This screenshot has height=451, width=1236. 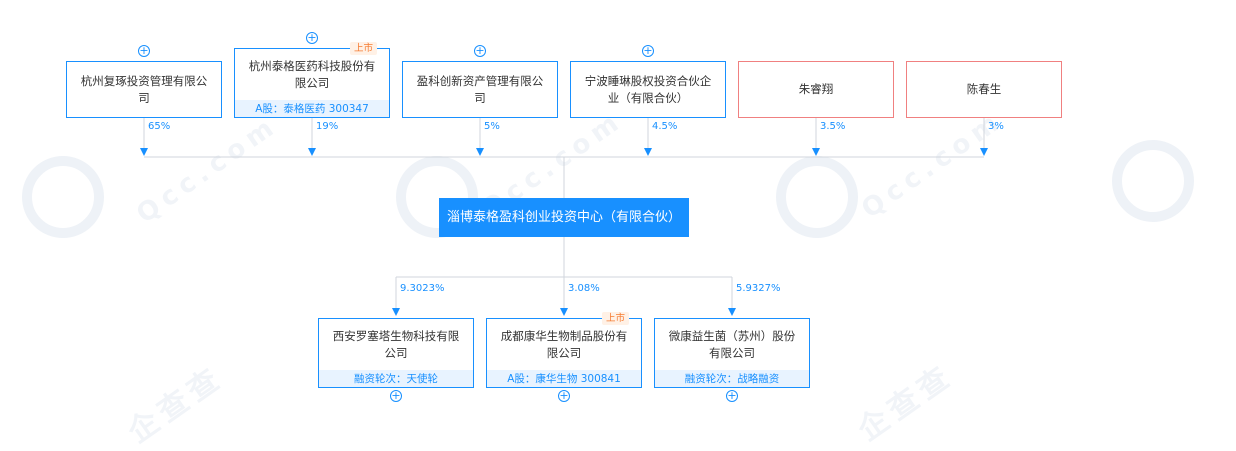 I want to click on person-name: 朱睿翔, so click(x=816, y=89).